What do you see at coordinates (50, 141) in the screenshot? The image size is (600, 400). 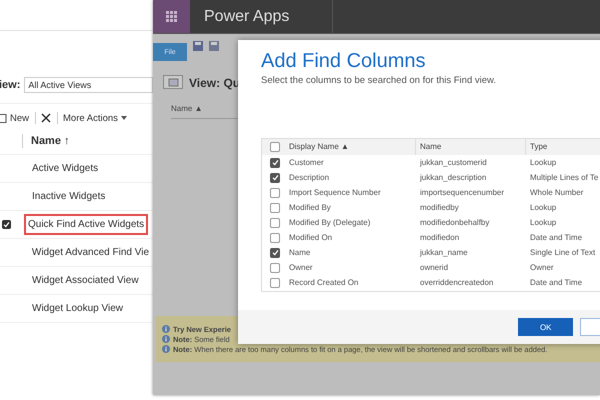 I see `column-header: Name ↑` at bounding box center [50, 141].